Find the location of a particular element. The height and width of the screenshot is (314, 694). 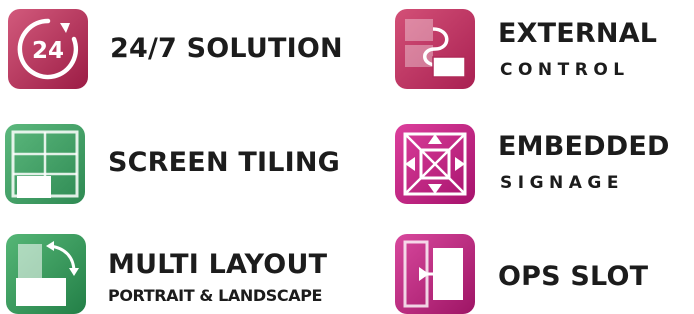

feature-subtitle: CONTROL is located at coordinates (565, 70).